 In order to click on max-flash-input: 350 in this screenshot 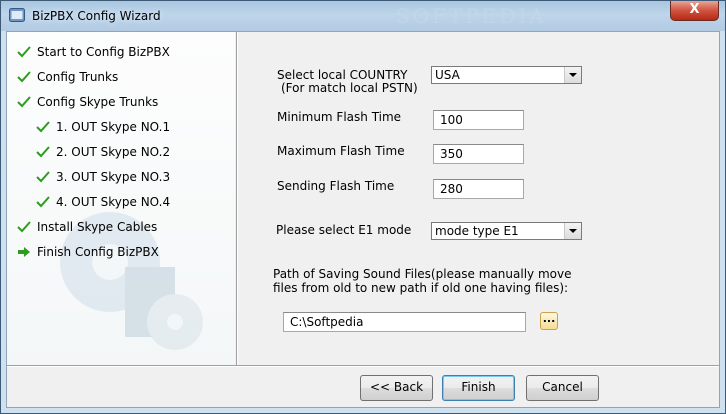, I will do `click(478, 154)`.